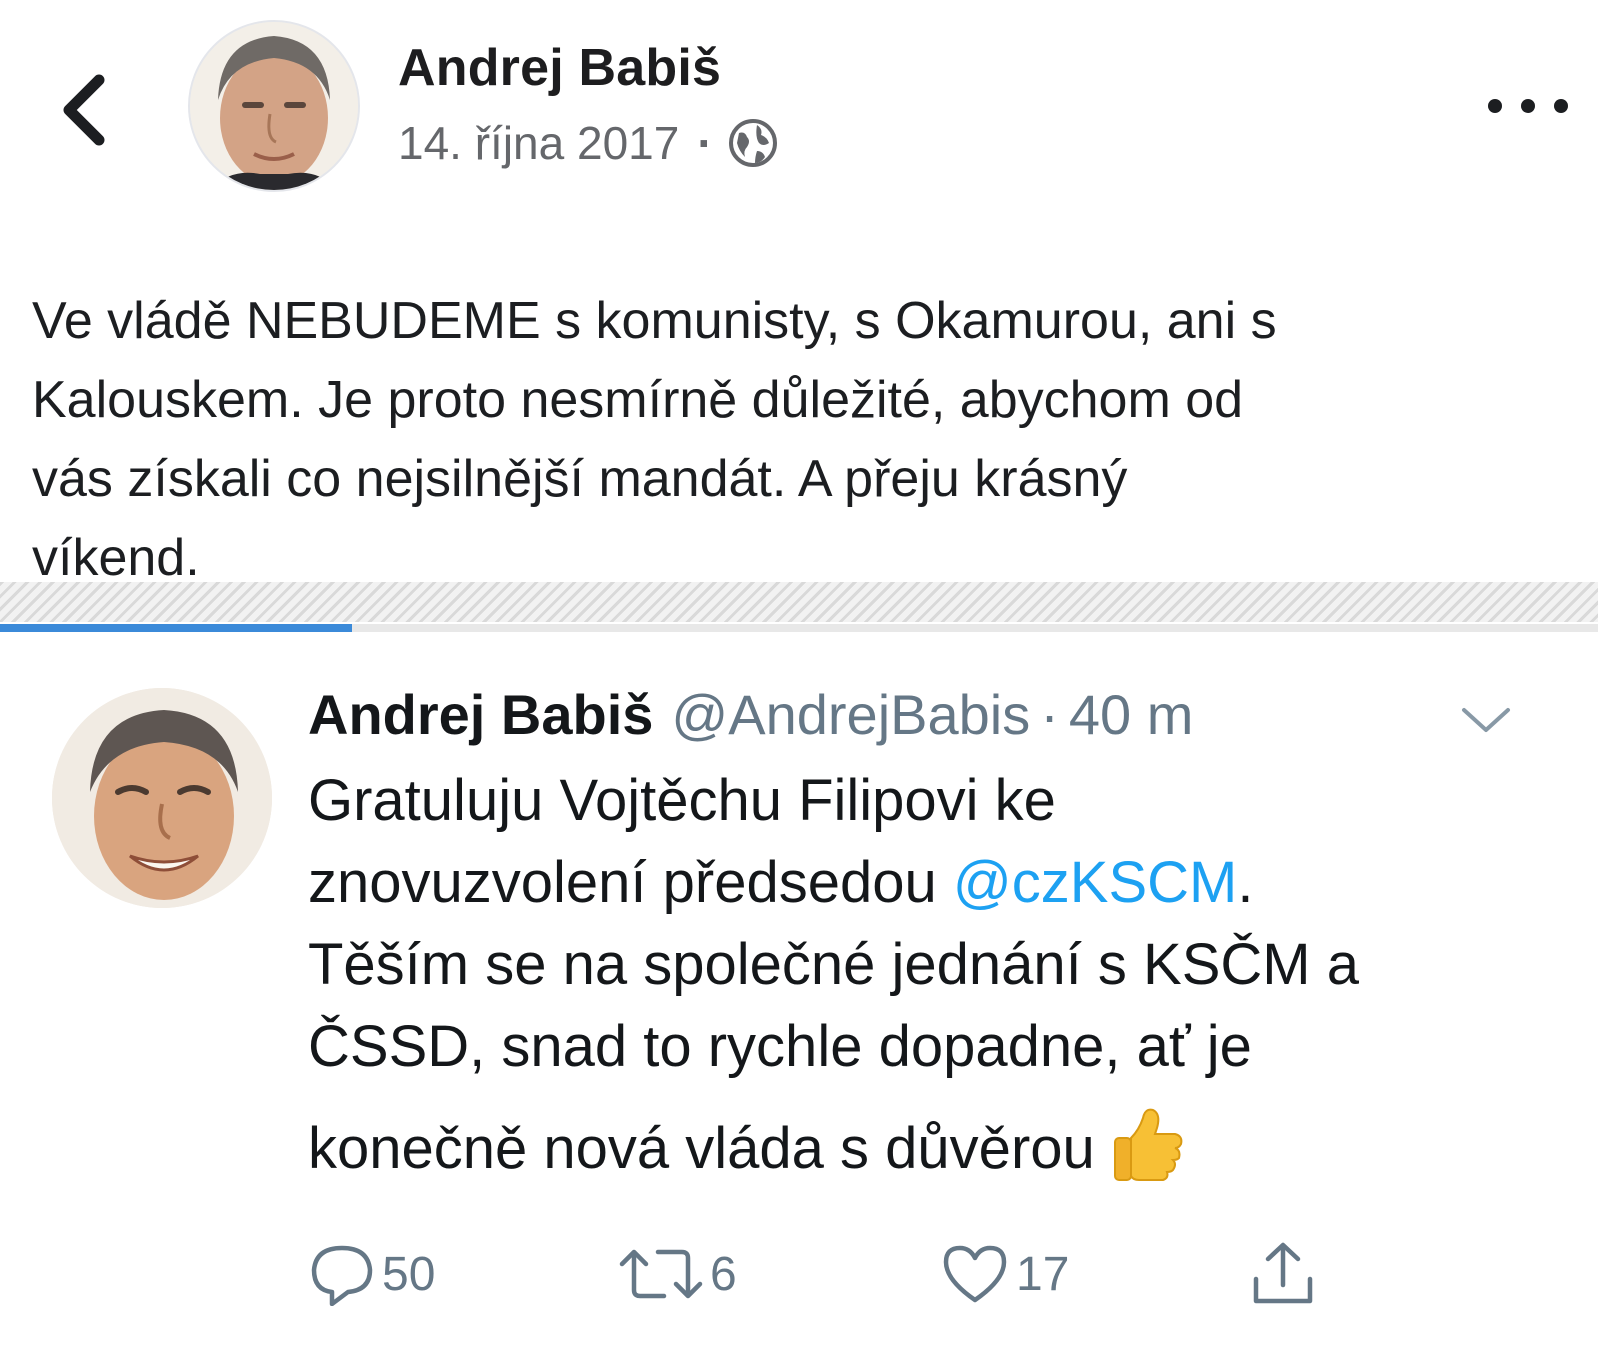 The width and height of the screenshot is (1598, 1369). Describe the element at coordinates (850, 714) in the screenshot. I see `tweet-author-handle: @AndrejBabis` at that location.